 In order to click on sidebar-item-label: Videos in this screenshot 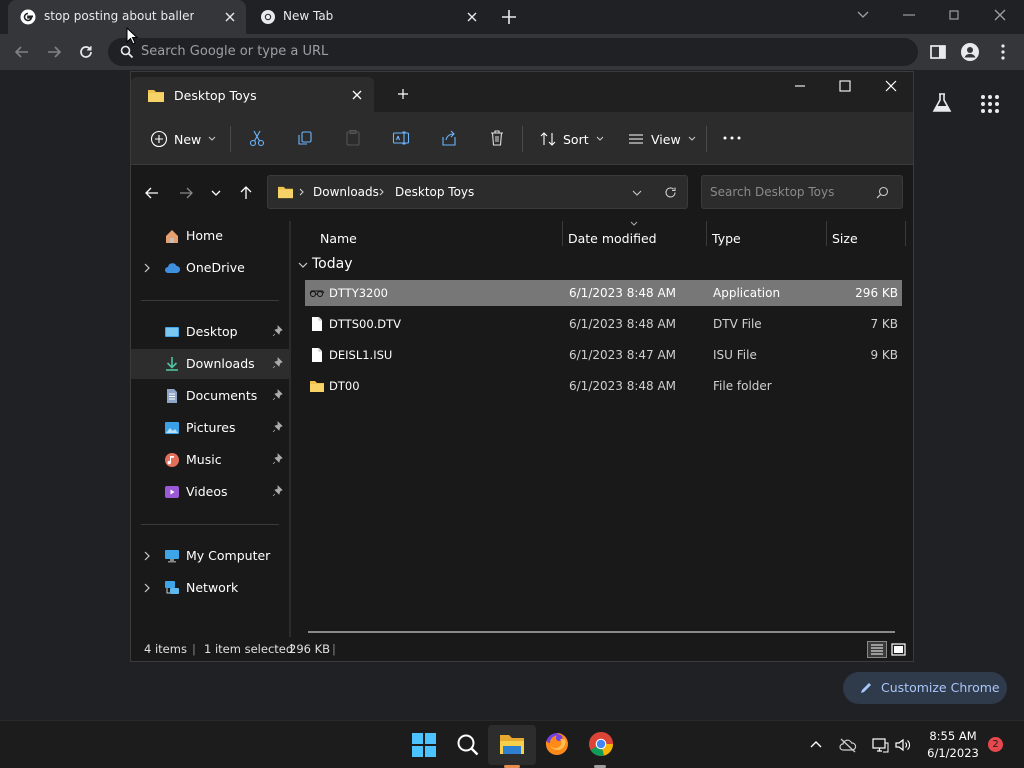, I will do `click(207, 491)`.